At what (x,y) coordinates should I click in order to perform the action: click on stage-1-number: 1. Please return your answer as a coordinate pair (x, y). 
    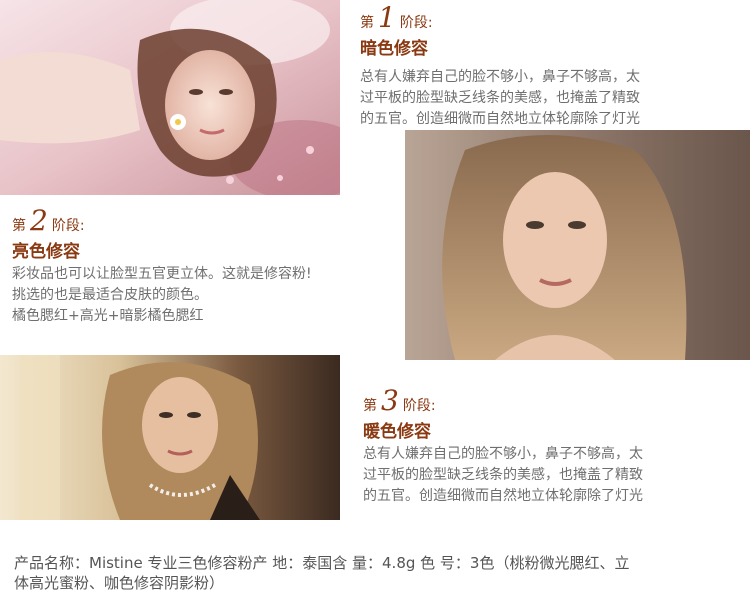
    Looking at the image, I should click on (387, 17).